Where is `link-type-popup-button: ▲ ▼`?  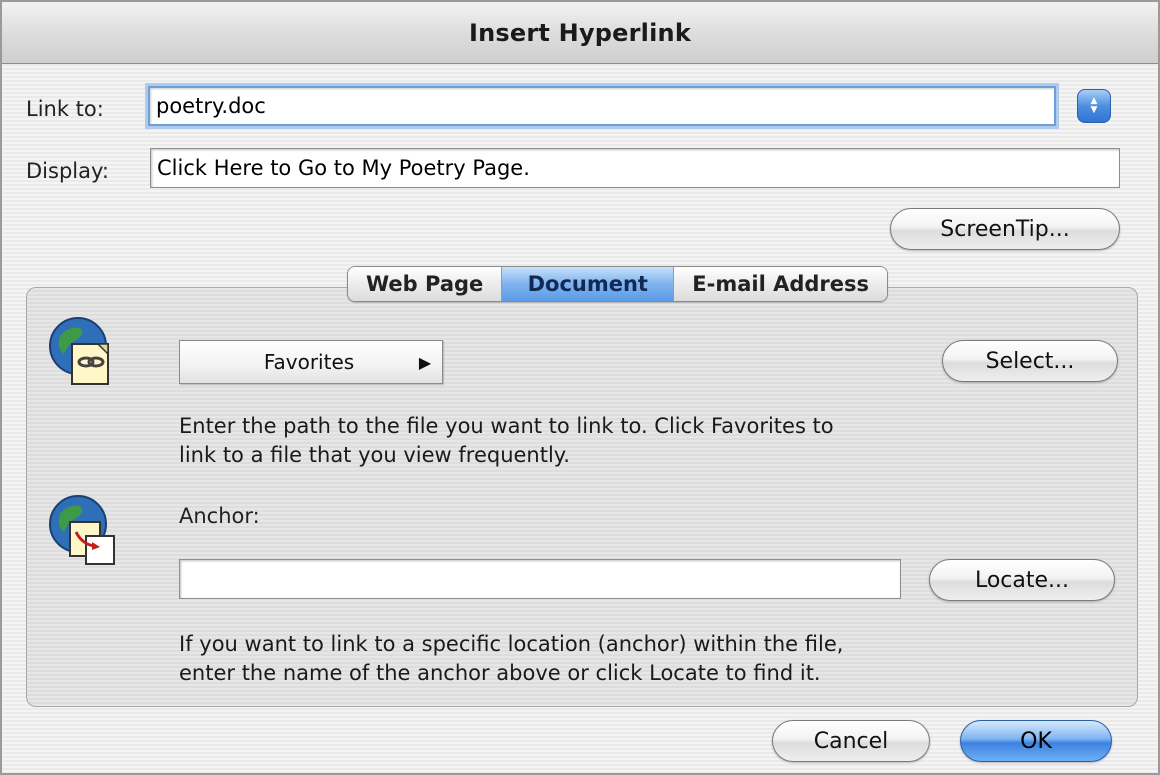 link-type-popup-button: ▲ ▼ is located at coordinates (1094, 106).